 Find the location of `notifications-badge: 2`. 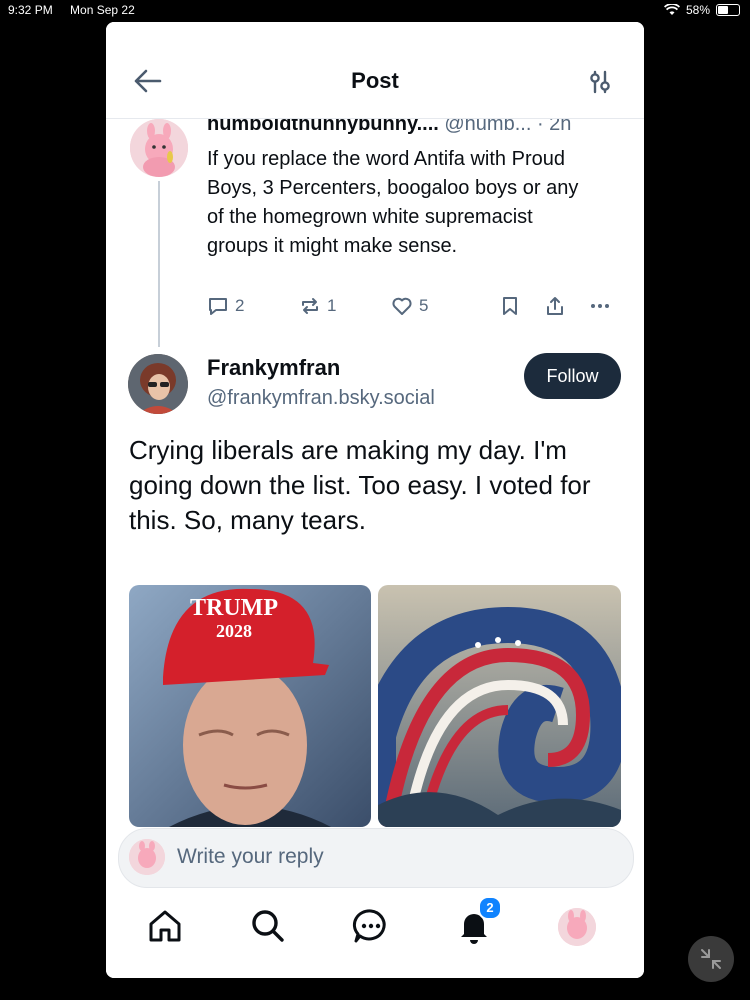

notifications-badge: 2 is located at coordinates (490, 908).